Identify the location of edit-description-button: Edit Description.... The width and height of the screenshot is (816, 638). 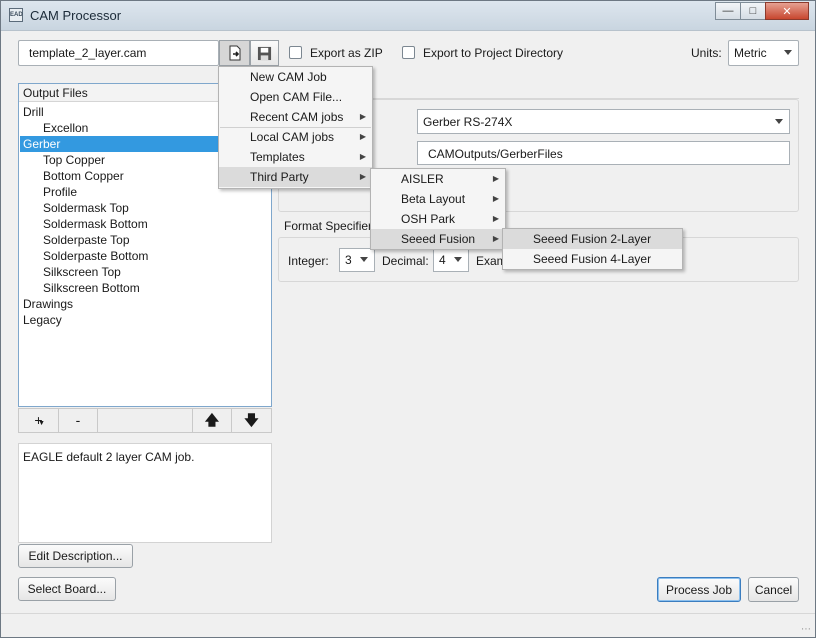
(75, 556).